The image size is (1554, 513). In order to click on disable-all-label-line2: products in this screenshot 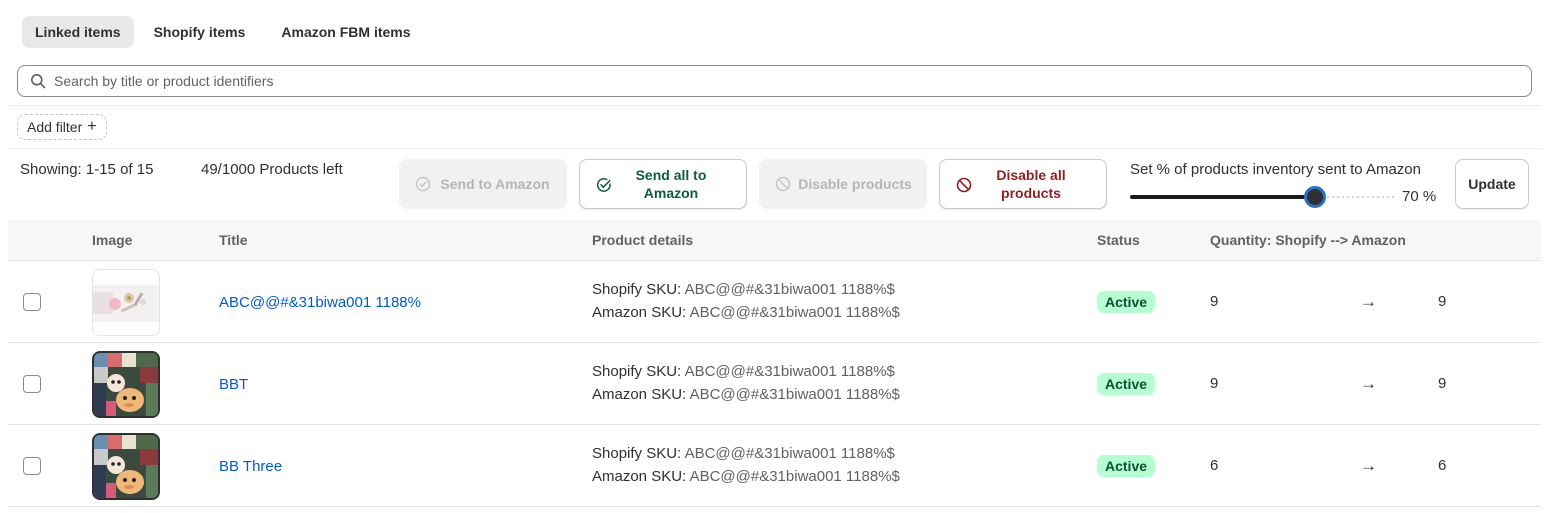, I will do `click(1031, 193)`.